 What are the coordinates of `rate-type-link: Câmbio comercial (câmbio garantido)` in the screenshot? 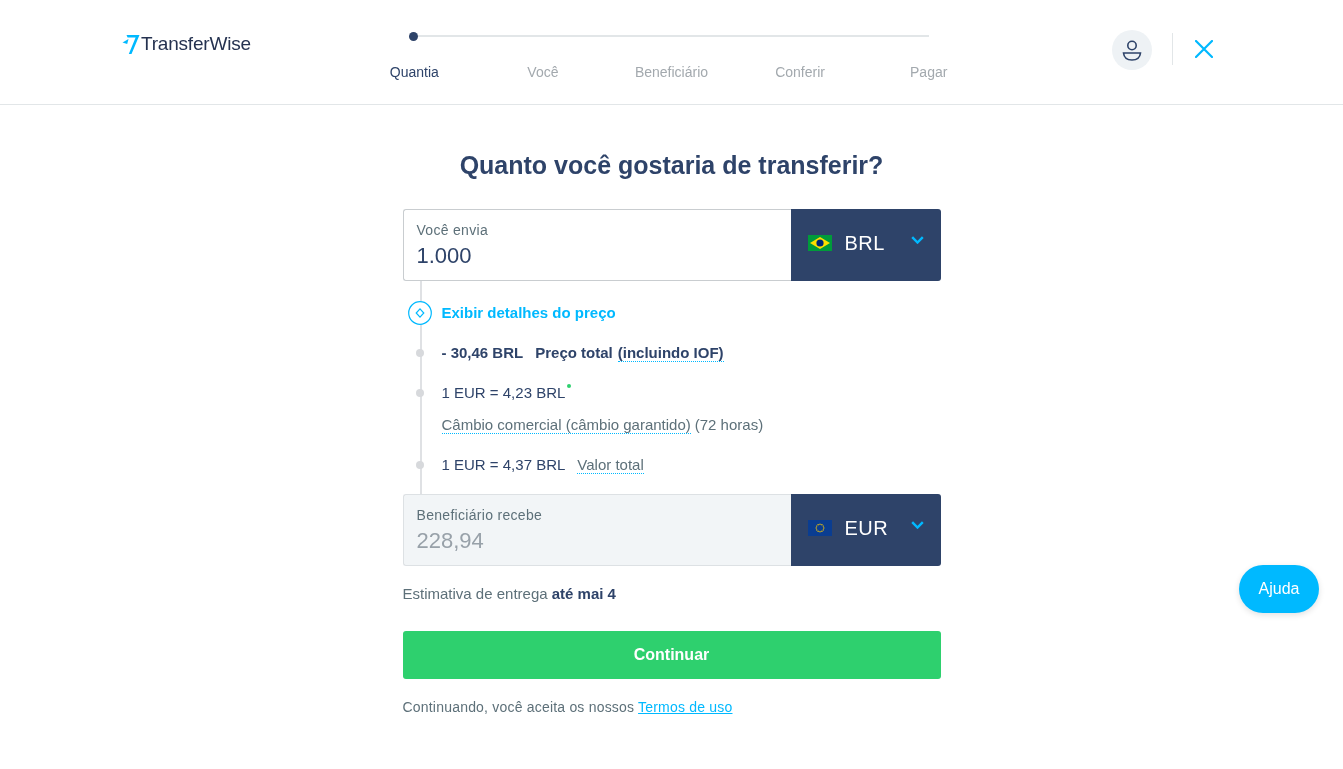 It's located at (566, 425).